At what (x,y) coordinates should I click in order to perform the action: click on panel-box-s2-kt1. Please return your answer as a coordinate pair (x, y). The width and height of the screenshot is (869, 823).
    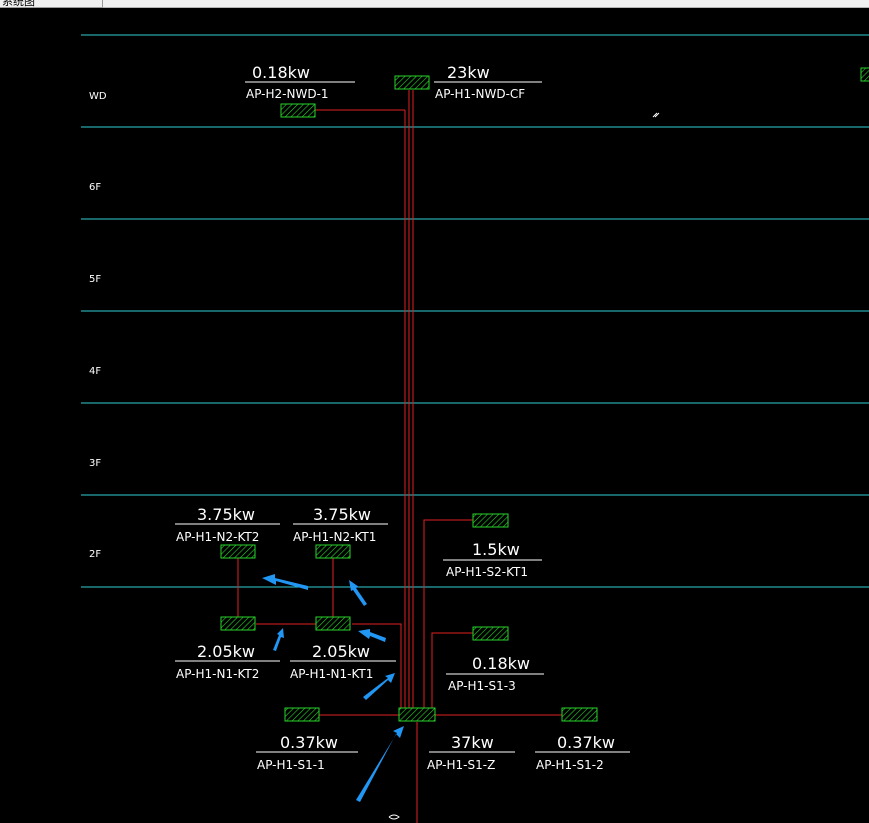
    Looking at the image, I should click on (490, 520).